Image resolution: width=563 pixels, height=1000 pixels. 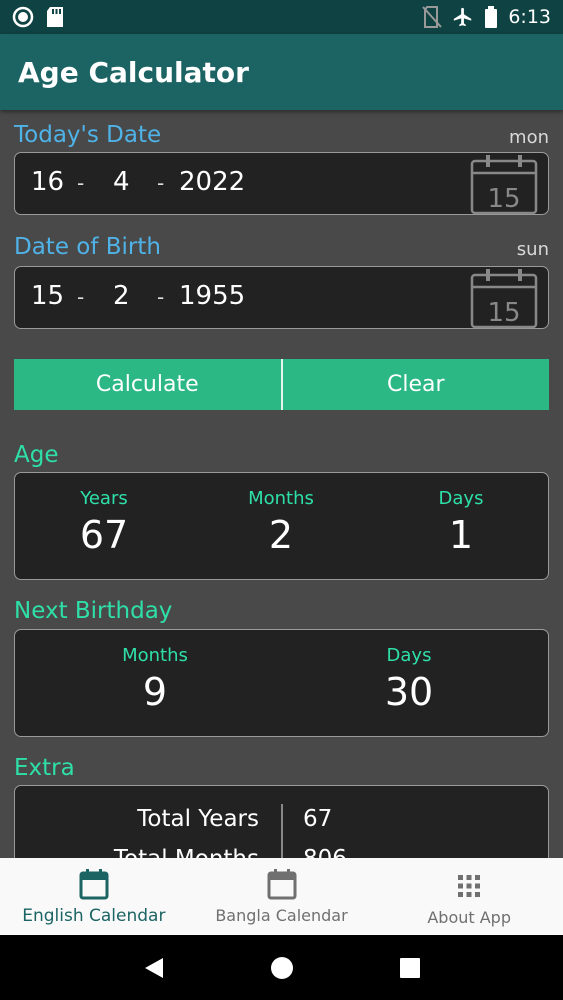 I want to click on age-months: Months 2, so click(x=281, y=515).